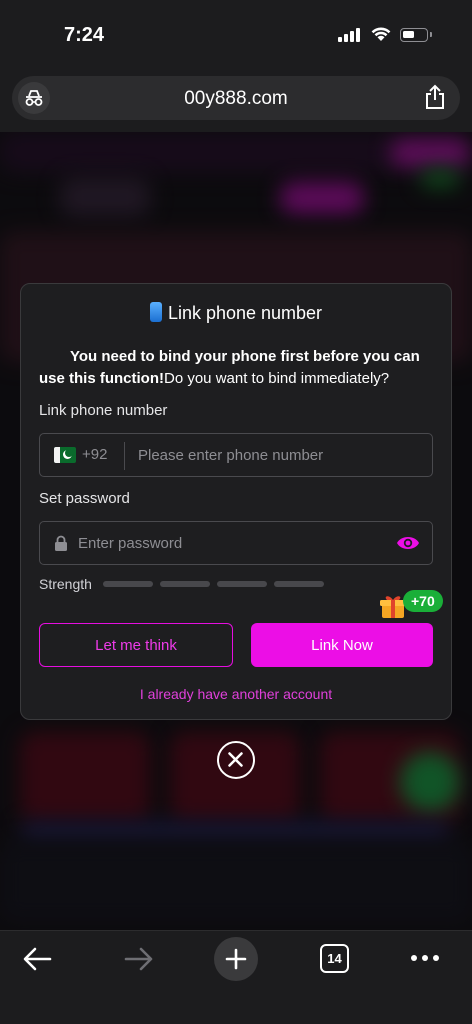  Describe the element at coordinates (84, 35) in the screenshot. I see `status-time: 7:24` at that location.